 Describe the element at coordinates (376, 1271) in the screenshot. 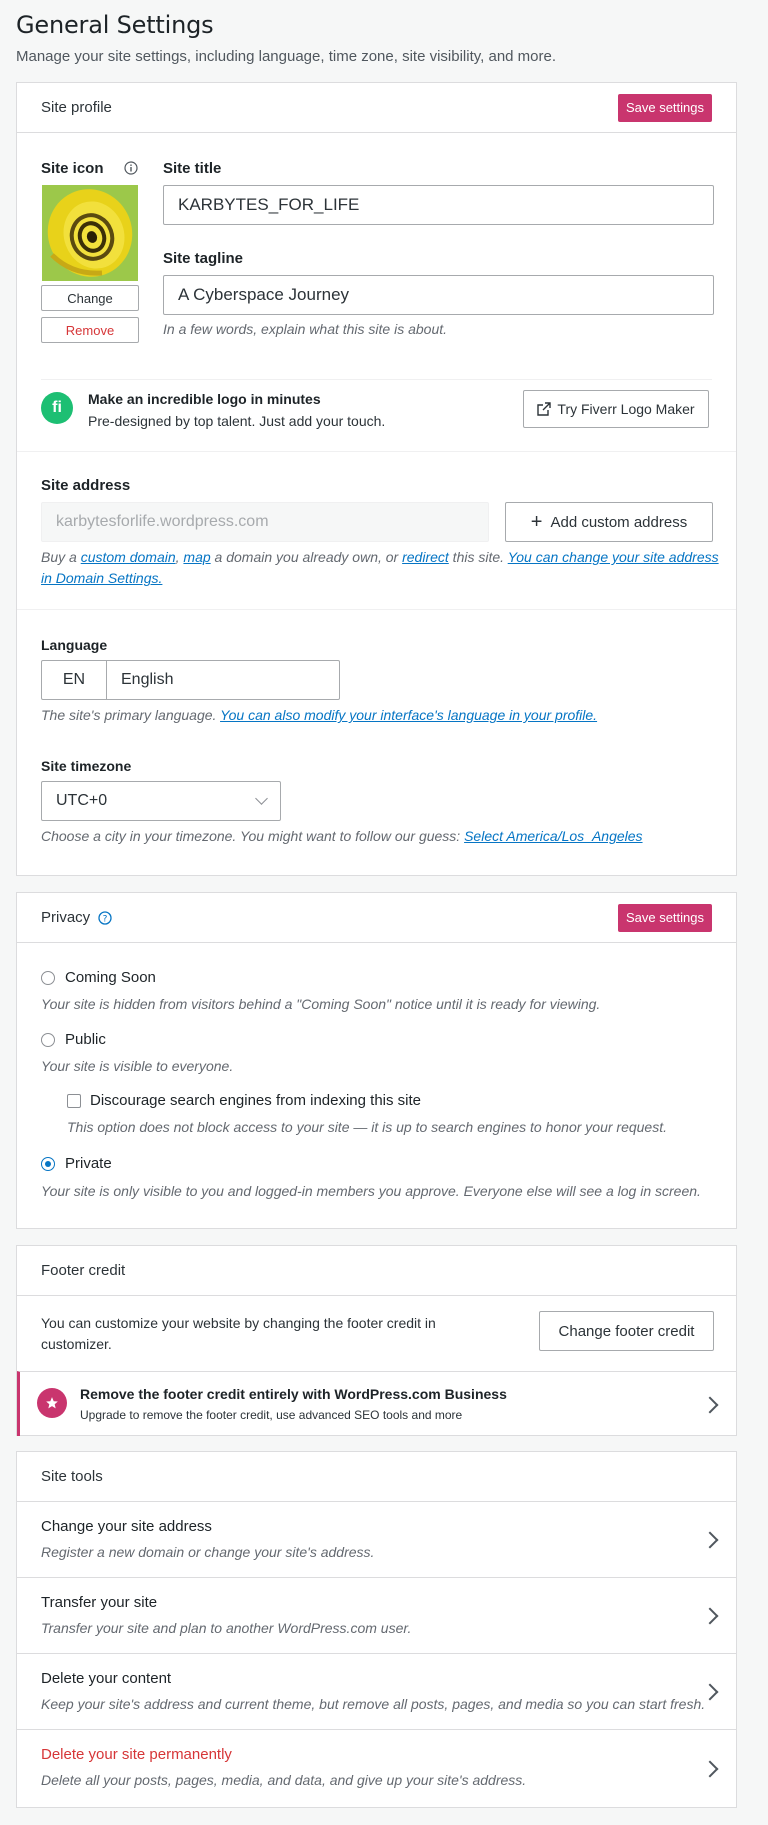

I see `footer-credit-header: Footer credit` at that location.